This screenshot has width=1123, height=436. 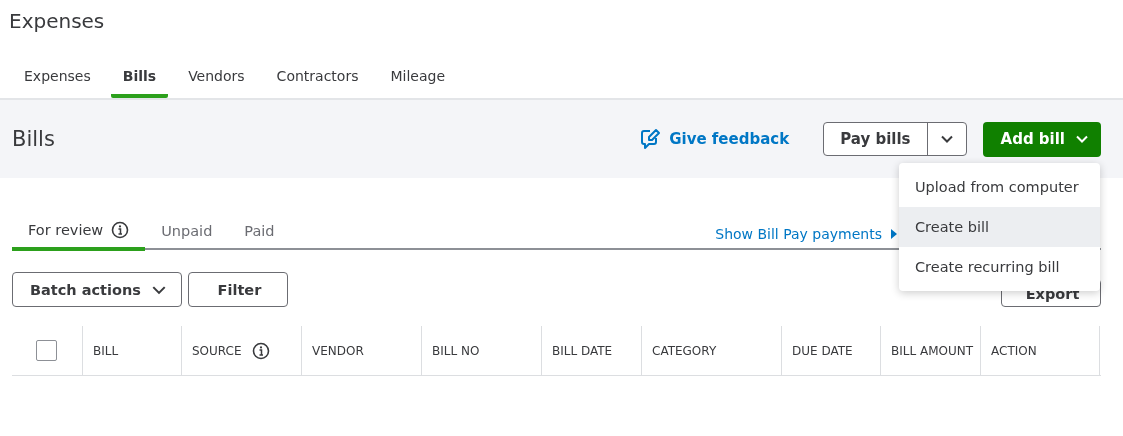 I want to click on filter-button: Filter, so click(x=237, y=289).